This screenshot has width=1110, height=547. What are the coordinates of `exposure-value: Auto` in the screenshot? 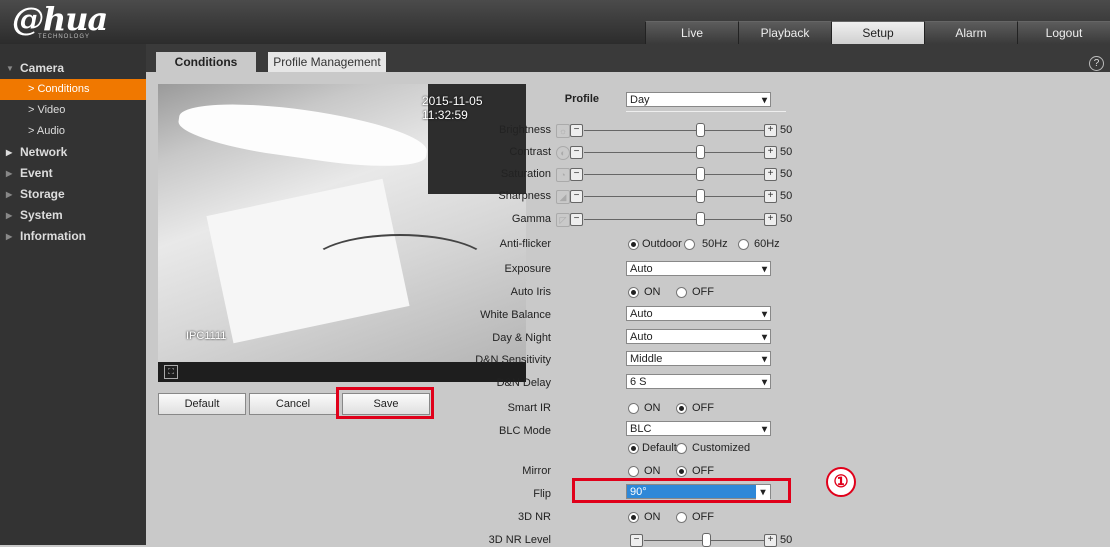 It's located at (641, 269).